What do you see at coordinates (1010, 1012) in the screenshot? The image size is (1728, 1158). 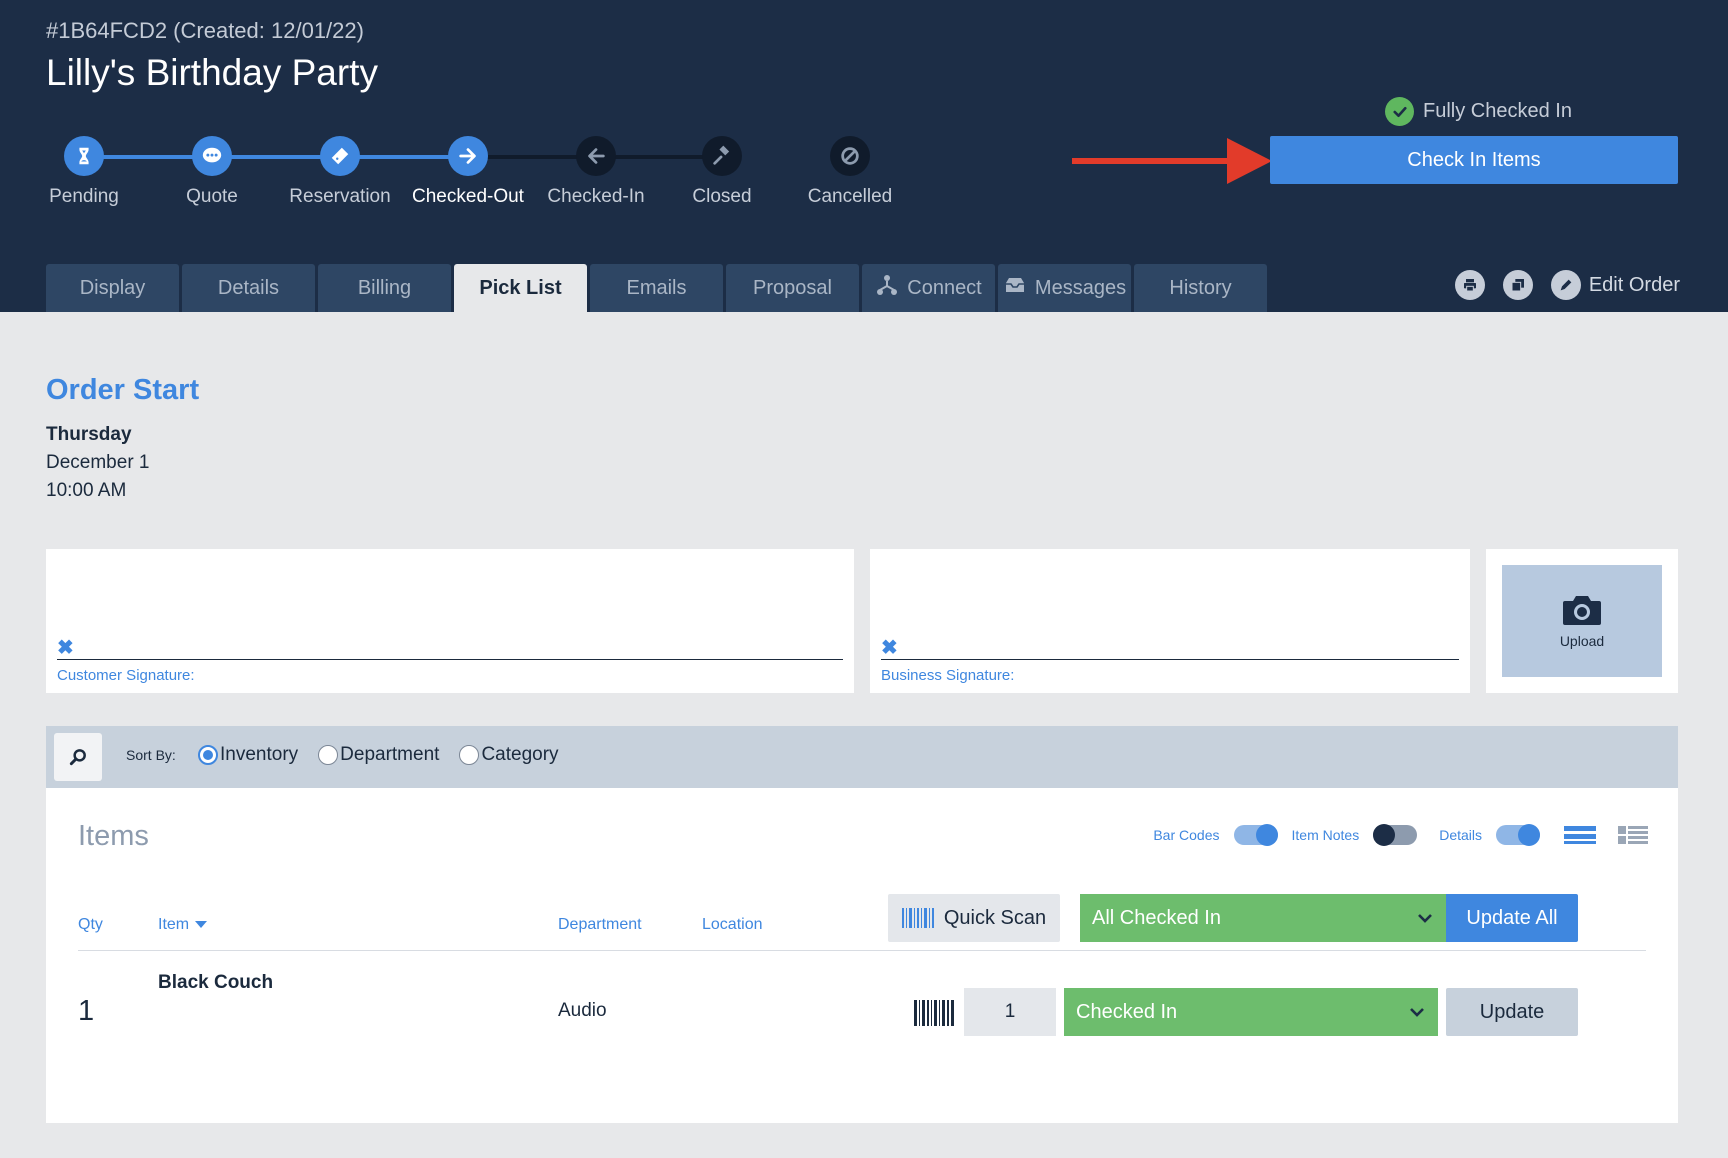 I see `scan-qty-input: 1` at bounding box center [1010, 1012].